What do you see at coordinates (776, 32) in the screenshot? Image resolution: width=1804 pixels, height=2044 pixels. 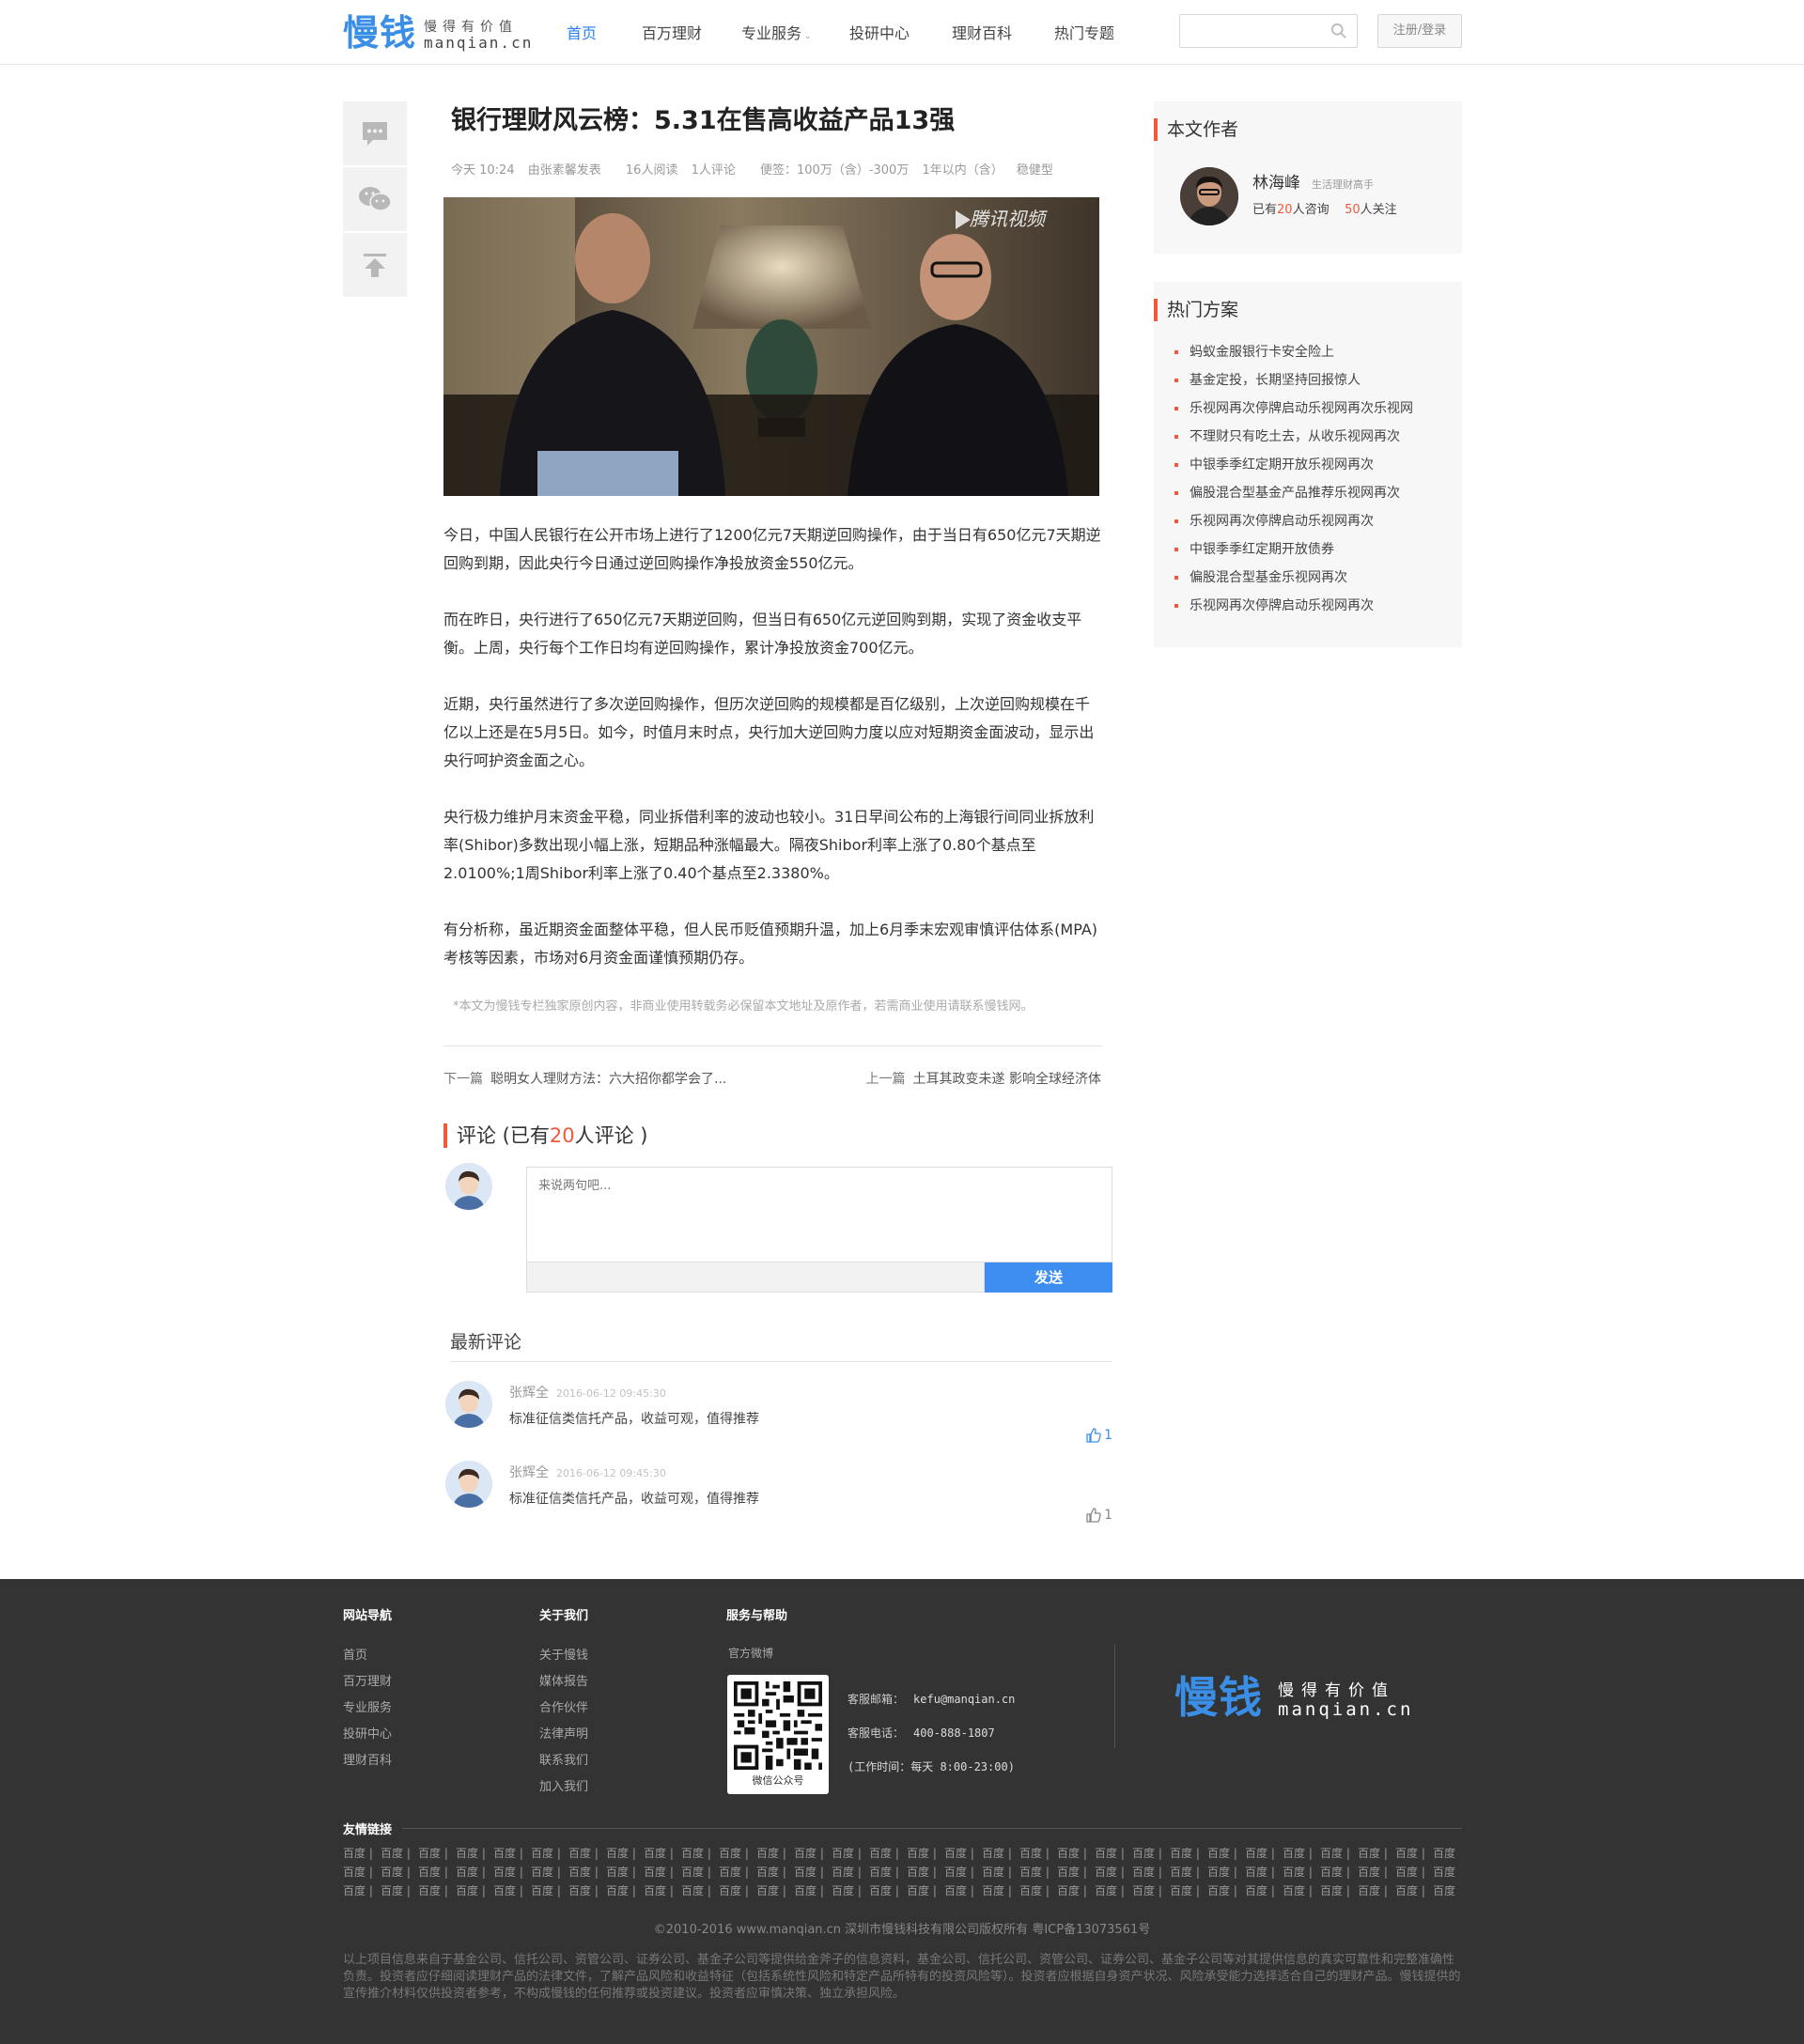 I see `nav-pro-services: 专业服务 ⌄` at bounding box center [776, 32].